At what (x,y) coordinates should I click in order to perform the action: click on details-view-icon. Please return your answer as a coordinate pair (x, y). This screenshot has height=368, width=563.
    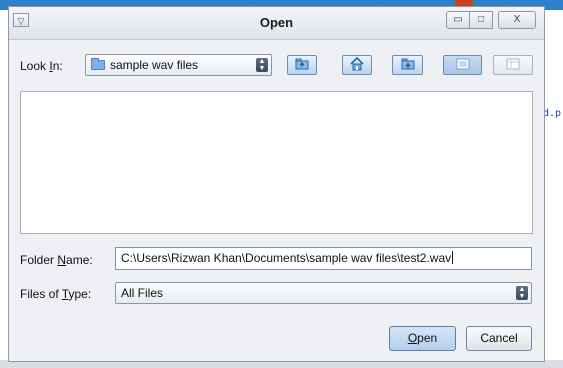
    Looking at the image, I should click on (513, 64).